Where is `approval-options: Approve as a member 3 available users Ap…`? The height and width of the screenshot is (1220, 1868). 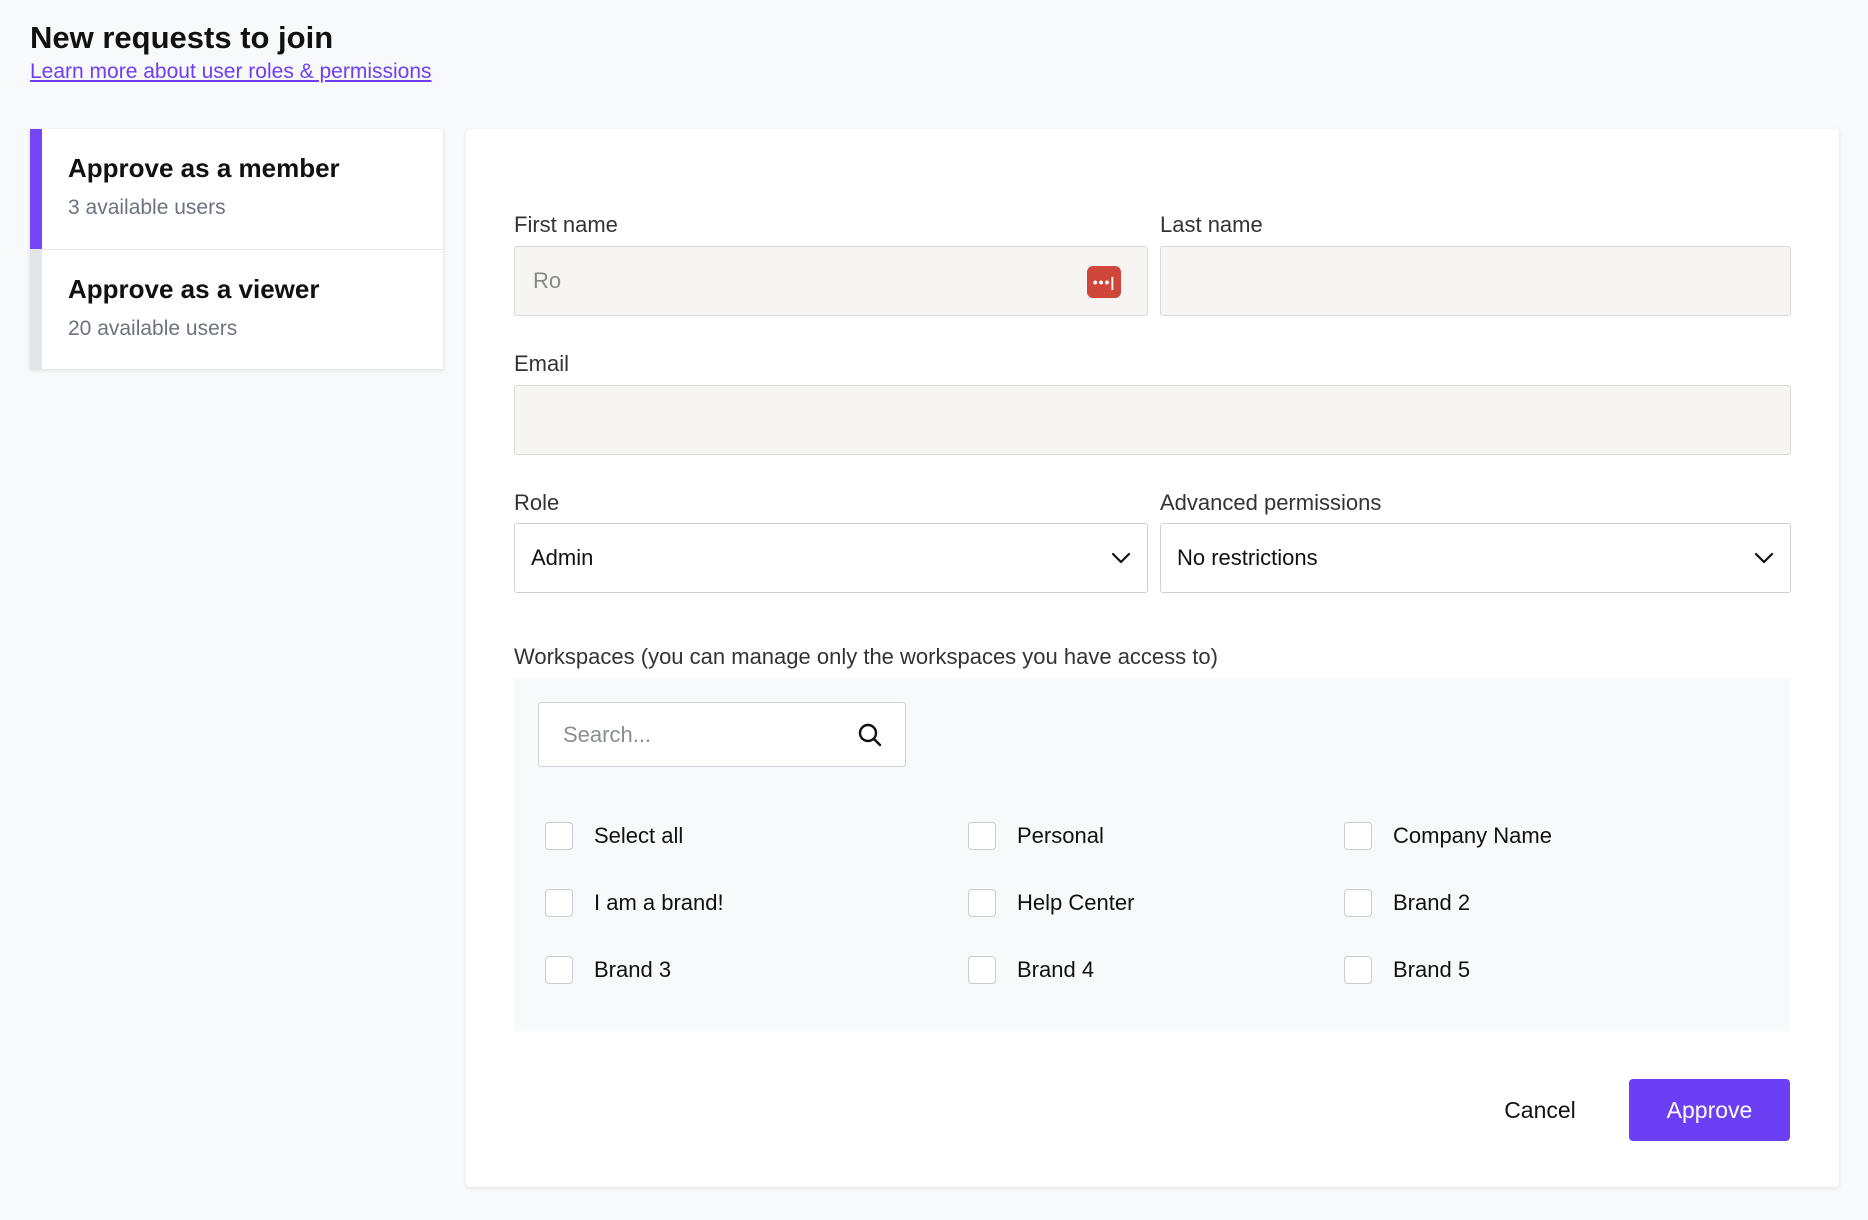
approval-options: Approve as a member 3 available users Ap… is located at coordinates (236, 249).